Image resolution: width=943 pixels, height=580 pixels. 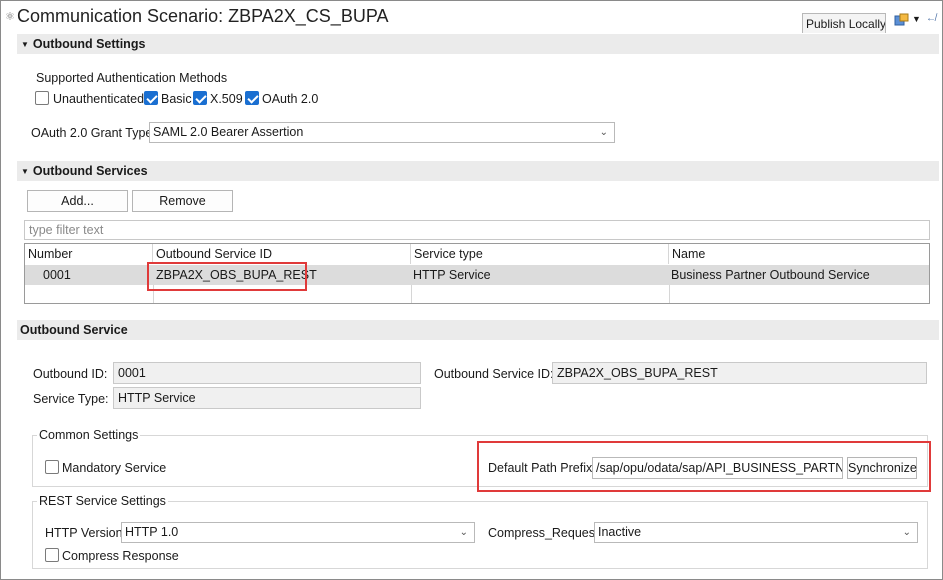 I want to click on service-type-label: Service Type:, so click(x=71, y=399).